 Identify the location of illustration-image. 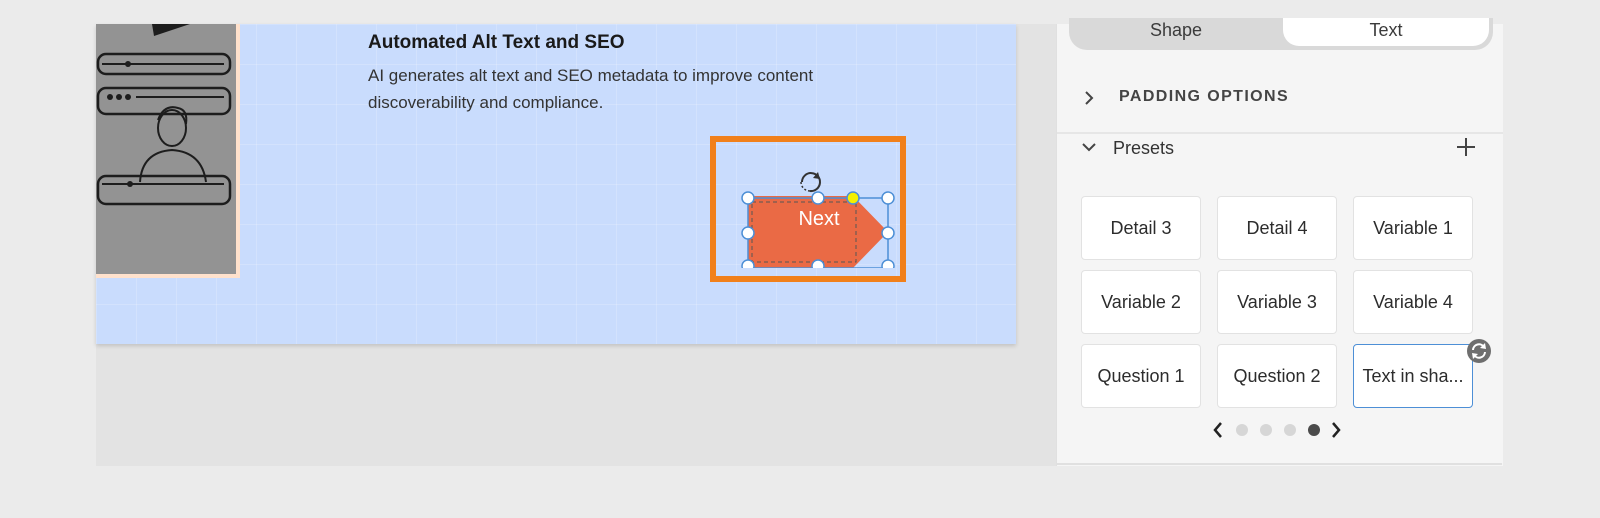
(168, 151).